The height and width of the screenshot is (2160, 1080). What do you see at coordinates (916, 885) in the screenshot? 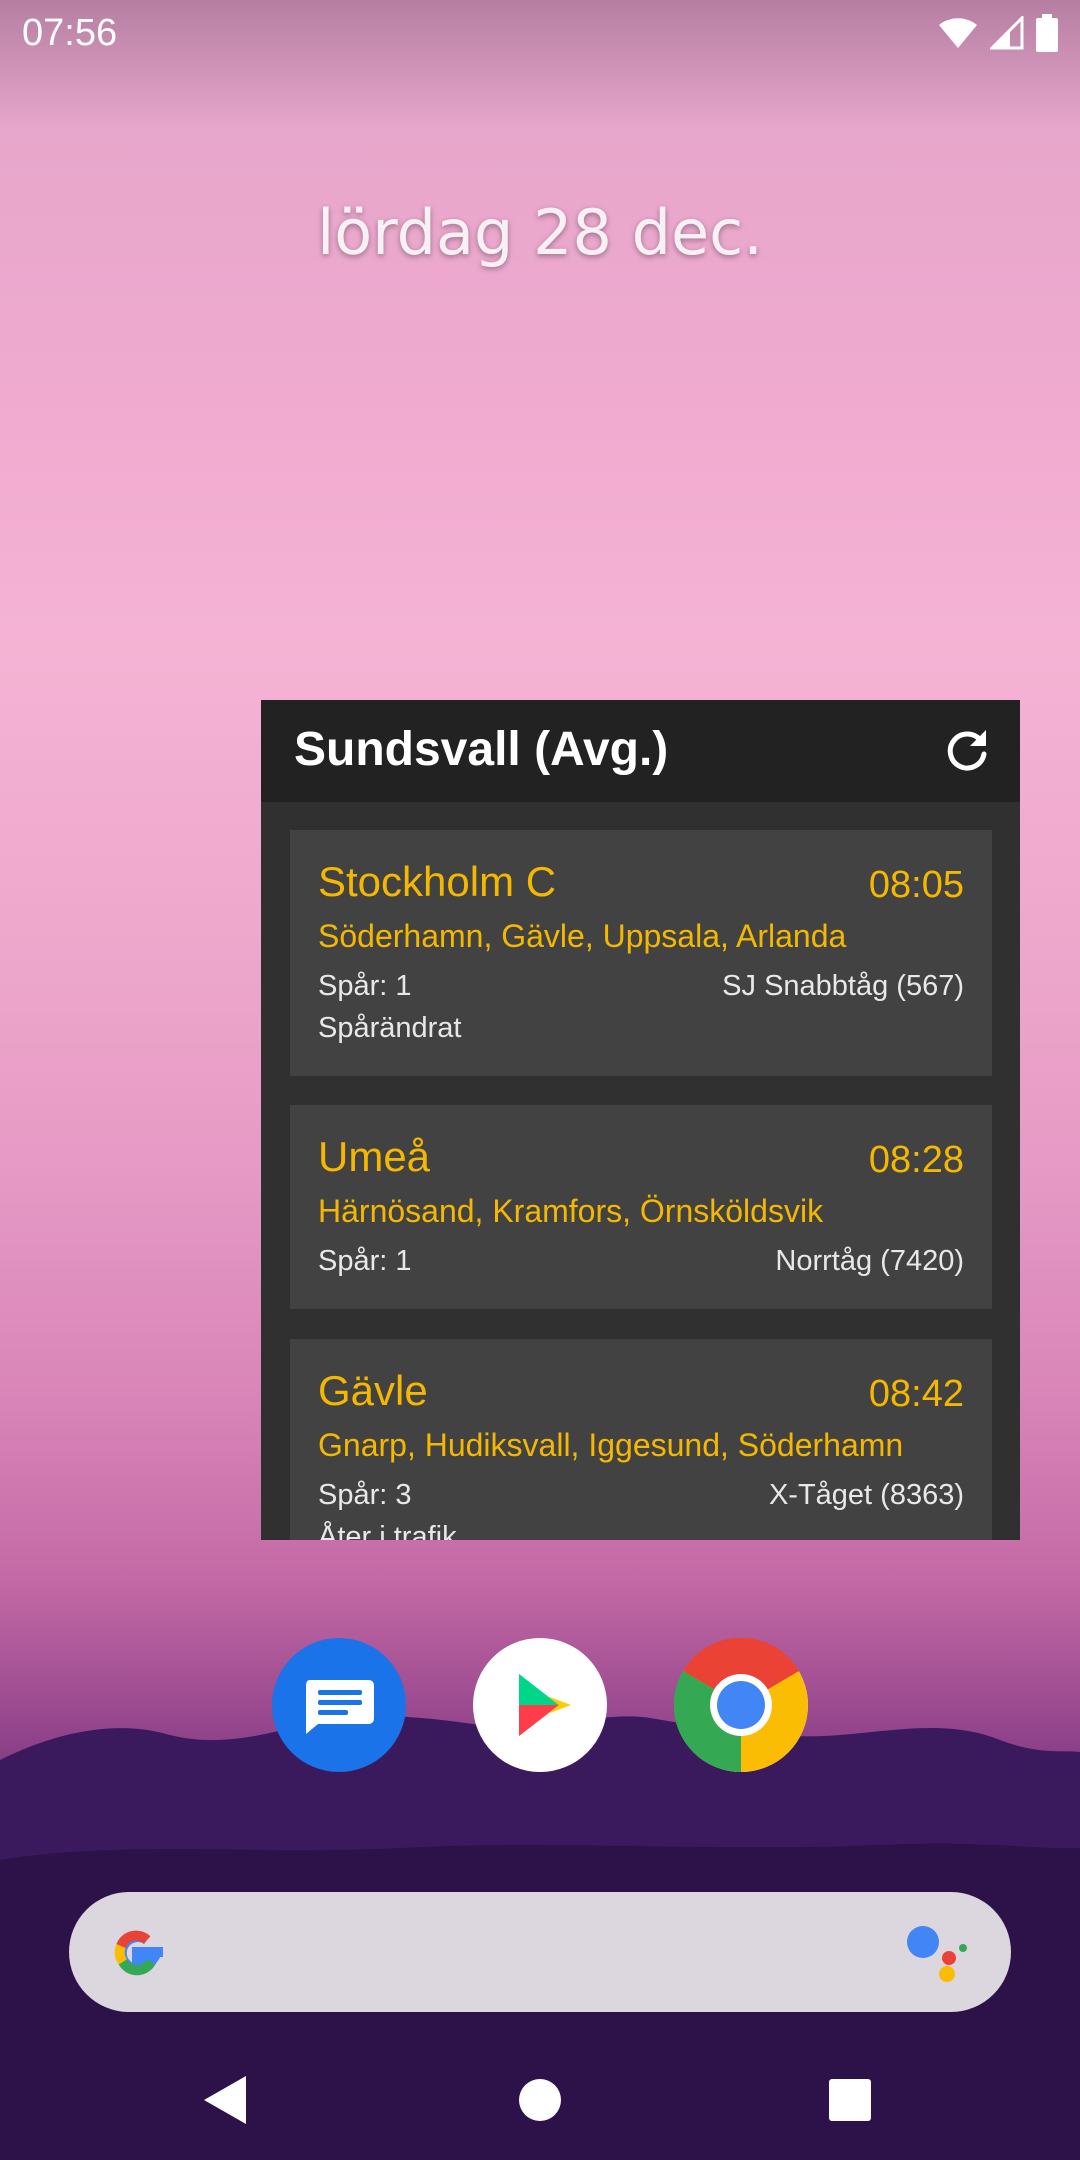
I see `departure-time: 08:05` at bounding box center [916, 885].